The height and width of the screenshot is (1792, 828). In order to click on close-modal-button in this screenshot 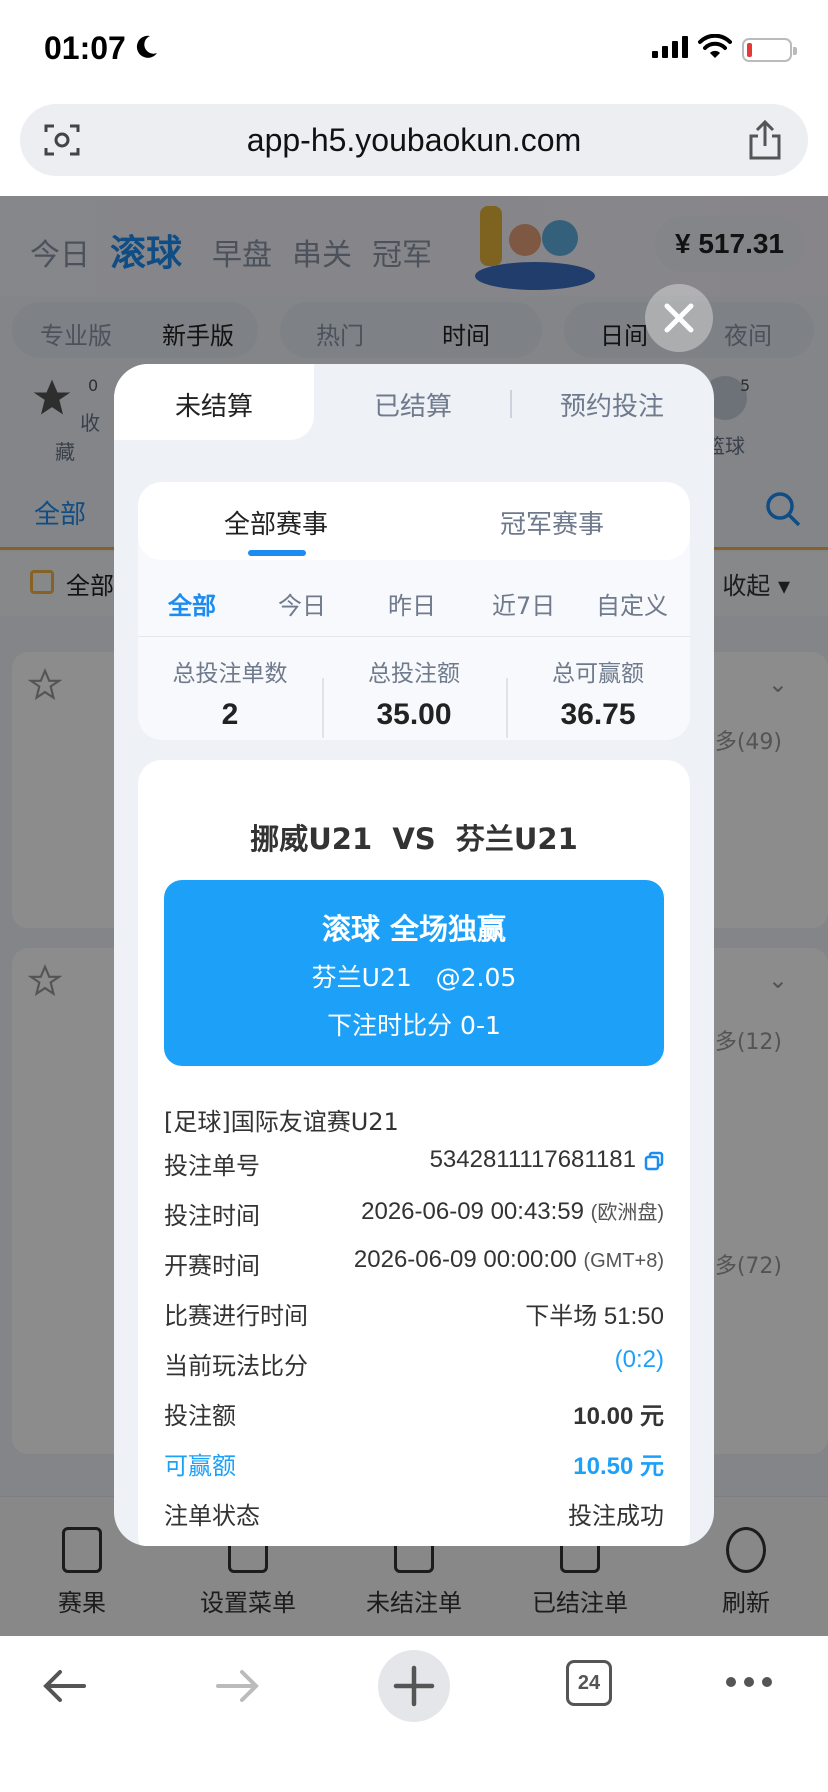, I will do `click(679, 318)`.